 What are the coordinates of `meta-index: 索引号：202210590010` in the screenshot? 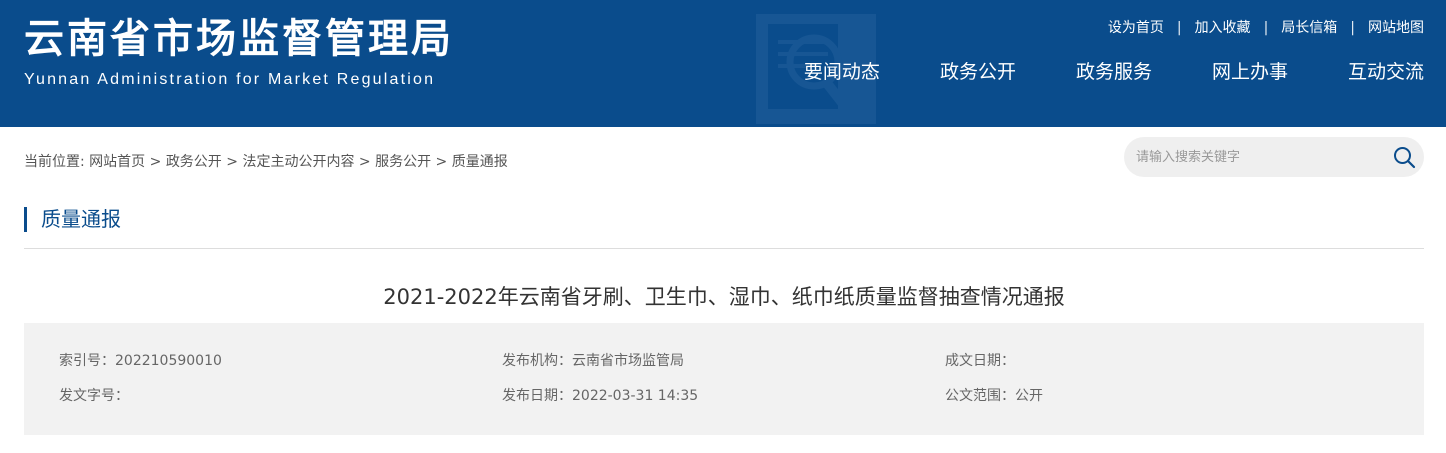 It's located at (140, 361).